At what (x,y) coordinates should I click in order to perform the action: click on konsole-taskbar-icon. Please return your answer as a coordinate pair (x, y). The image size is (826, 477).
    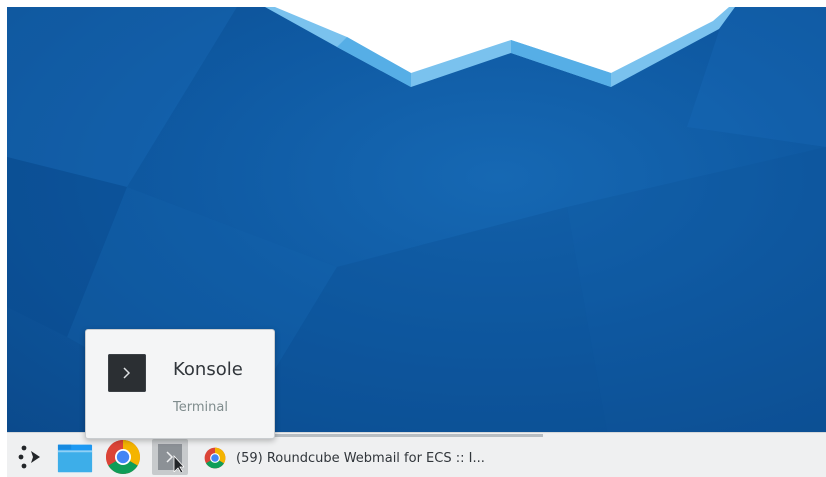
    Looking at the image, I should click on (170, 457).